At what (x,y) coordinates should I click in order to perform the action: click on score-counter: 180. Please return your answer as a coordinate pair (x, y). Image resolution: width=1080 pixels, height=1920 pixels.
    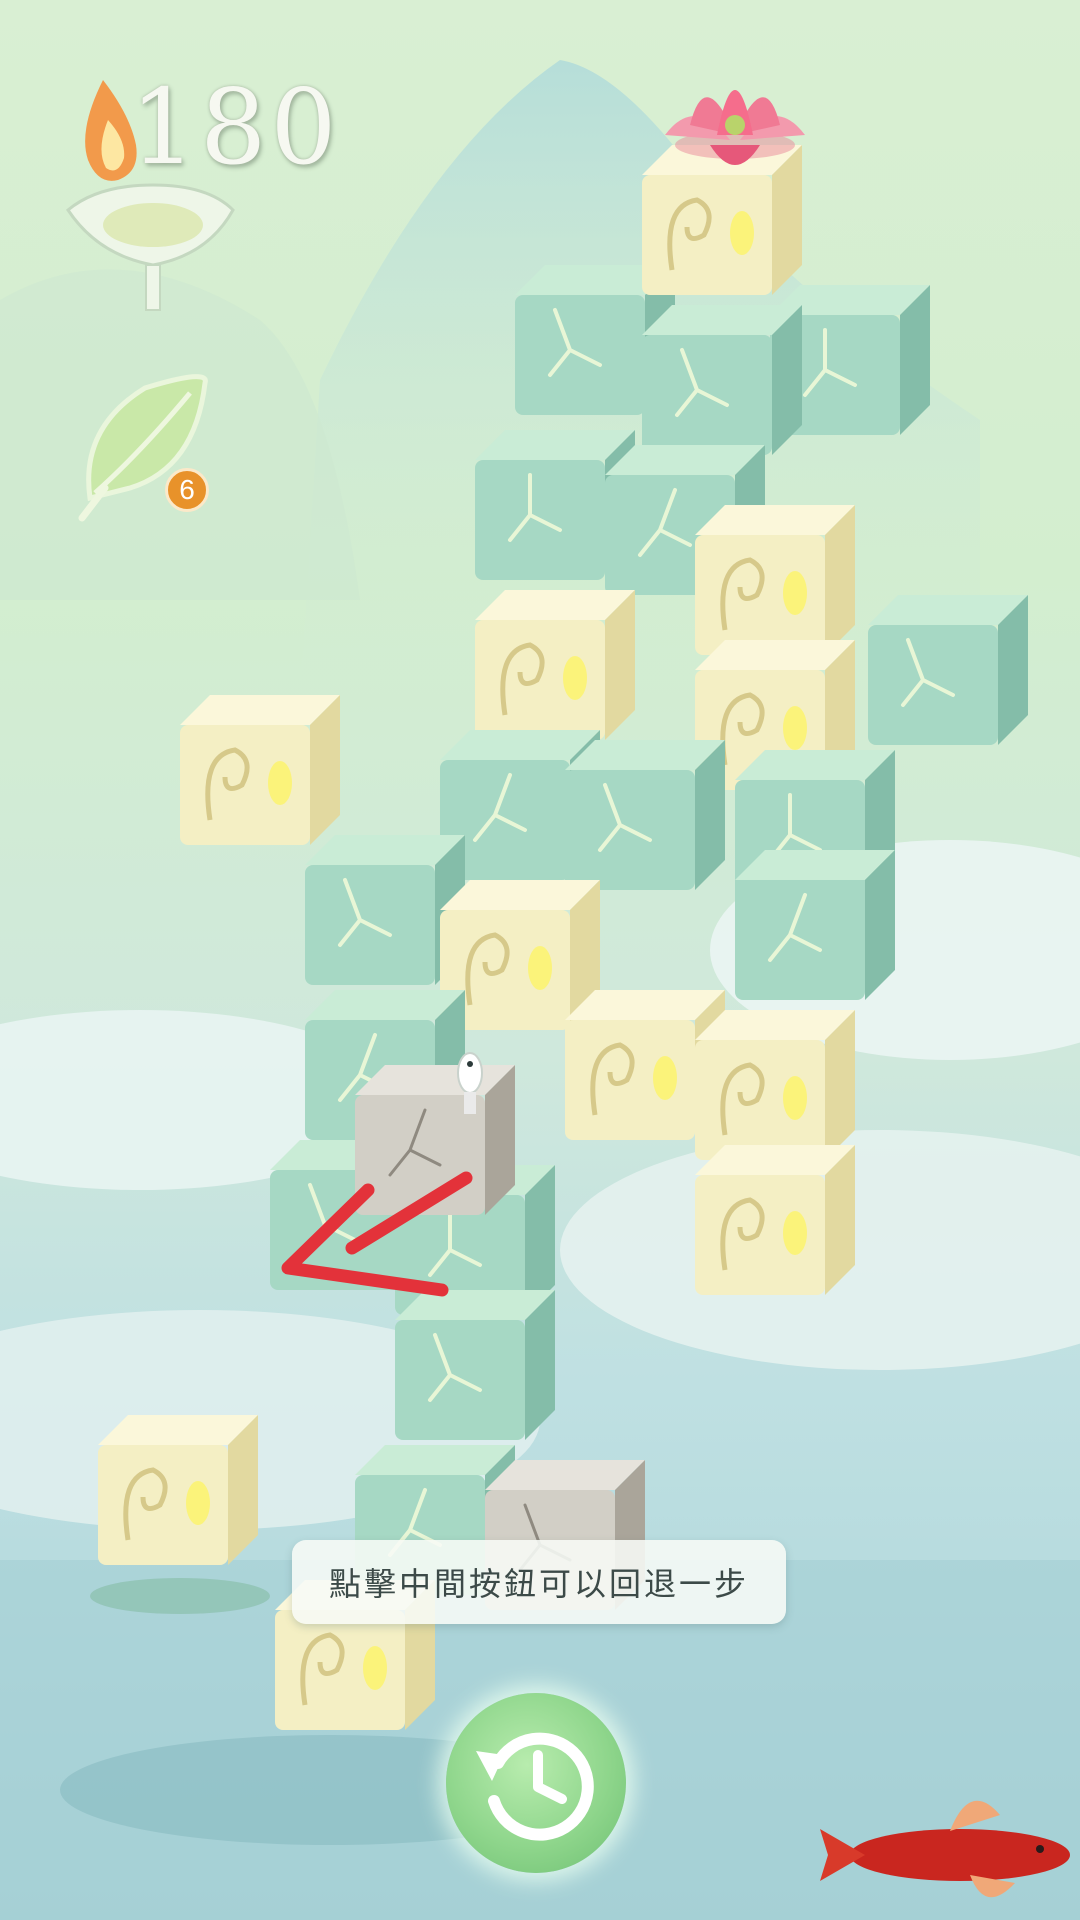
    Looking at the image, I should click on (235, 127).